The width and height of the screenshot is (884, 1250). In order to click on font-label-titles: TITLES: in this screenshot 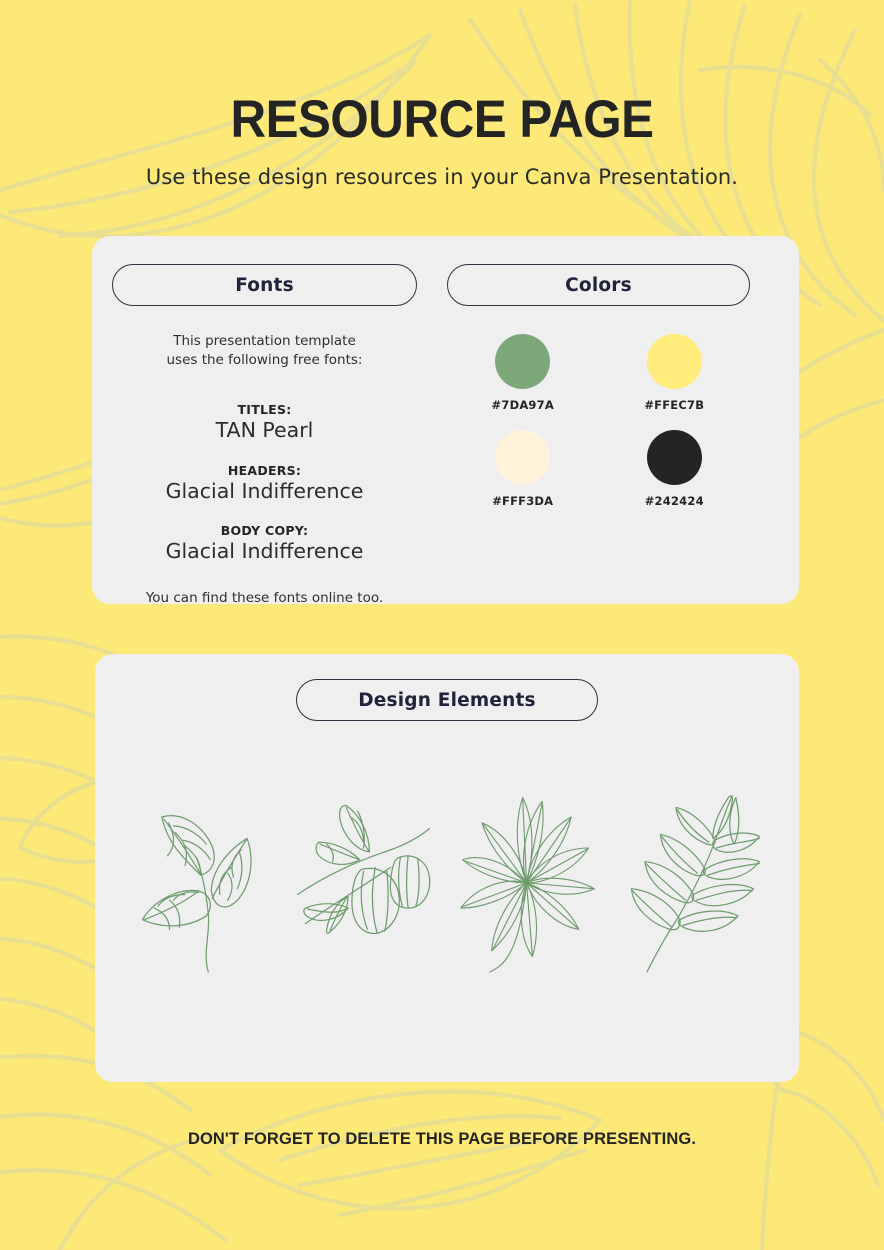, I will do `click(264, 410)`.